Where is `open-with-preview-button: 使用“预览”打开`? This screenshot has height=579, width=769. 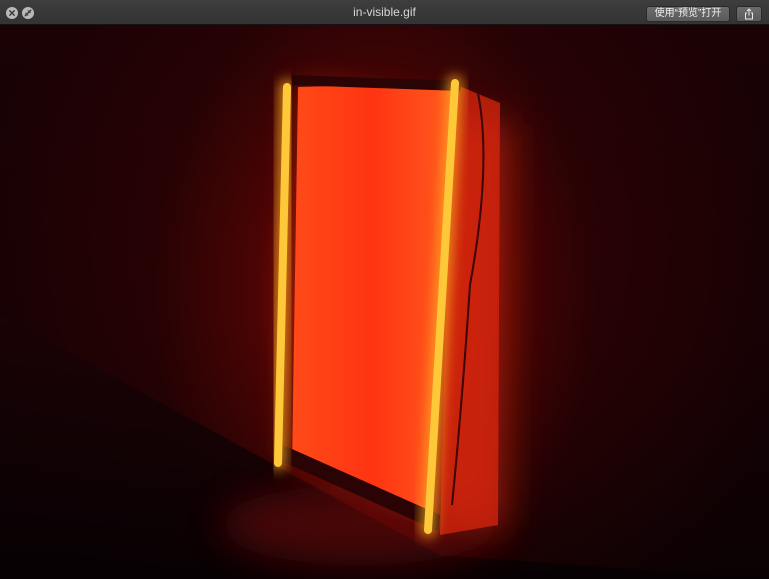
open-with-preview-button: 使用“预览”打开 is located at coordinates (688, 14).